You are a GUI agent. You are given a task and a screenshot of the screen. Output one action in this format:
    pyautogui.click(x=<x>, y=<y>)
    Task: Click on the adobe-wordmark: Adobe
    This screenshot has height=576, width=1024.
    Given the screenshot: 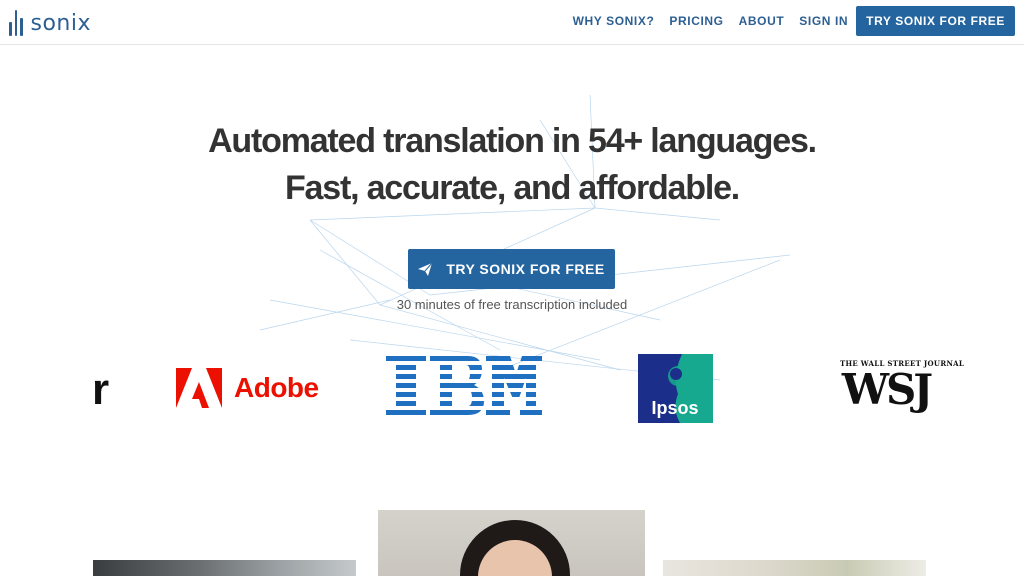 What is the action you would take?
    pyautogui.click(x=276, y=387)
    